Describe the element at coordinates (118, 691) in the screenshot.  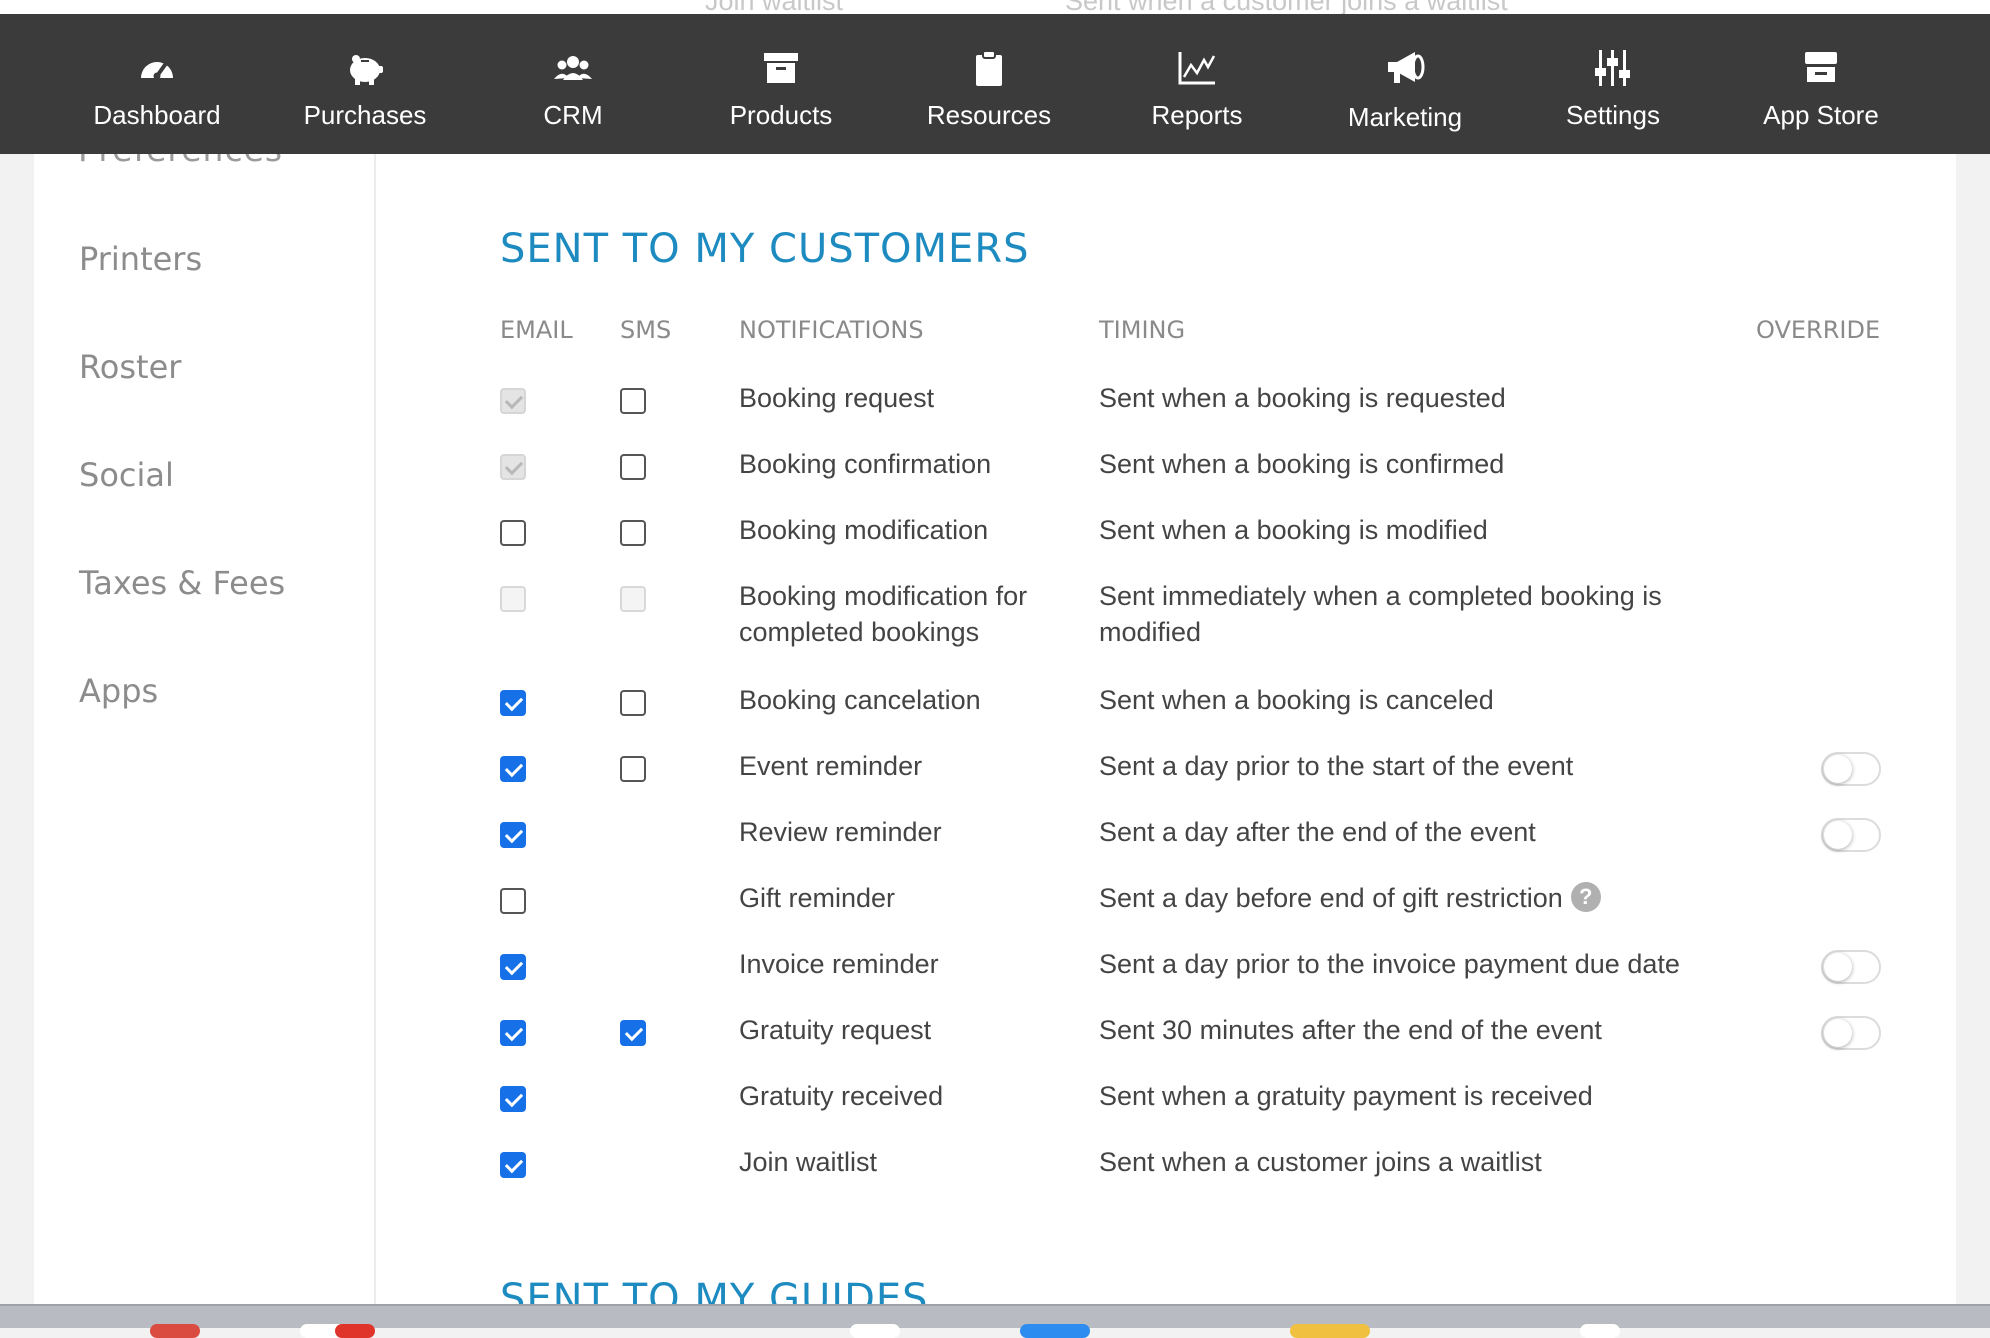
I see `sidebar-item-apps: Apps` at that location.